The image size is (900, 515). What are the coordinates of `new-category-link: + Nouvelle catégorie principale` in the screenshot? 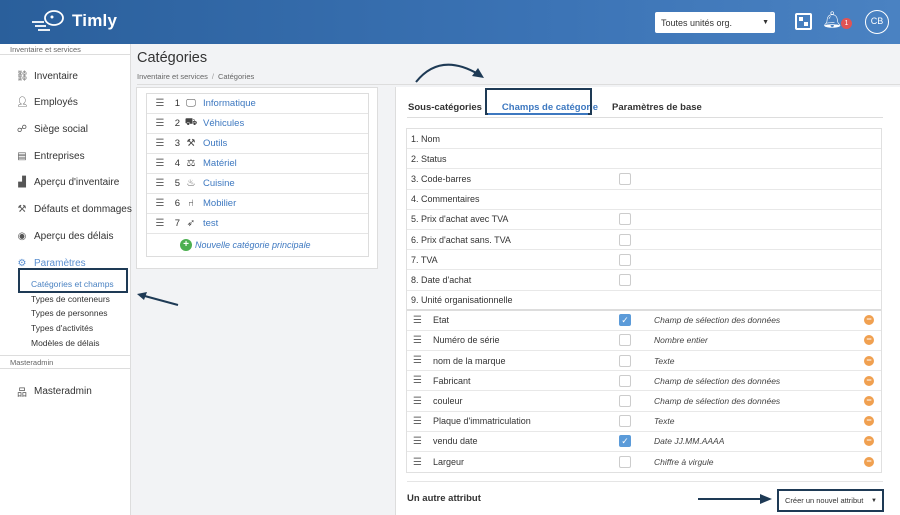 It's located at (257, 245).